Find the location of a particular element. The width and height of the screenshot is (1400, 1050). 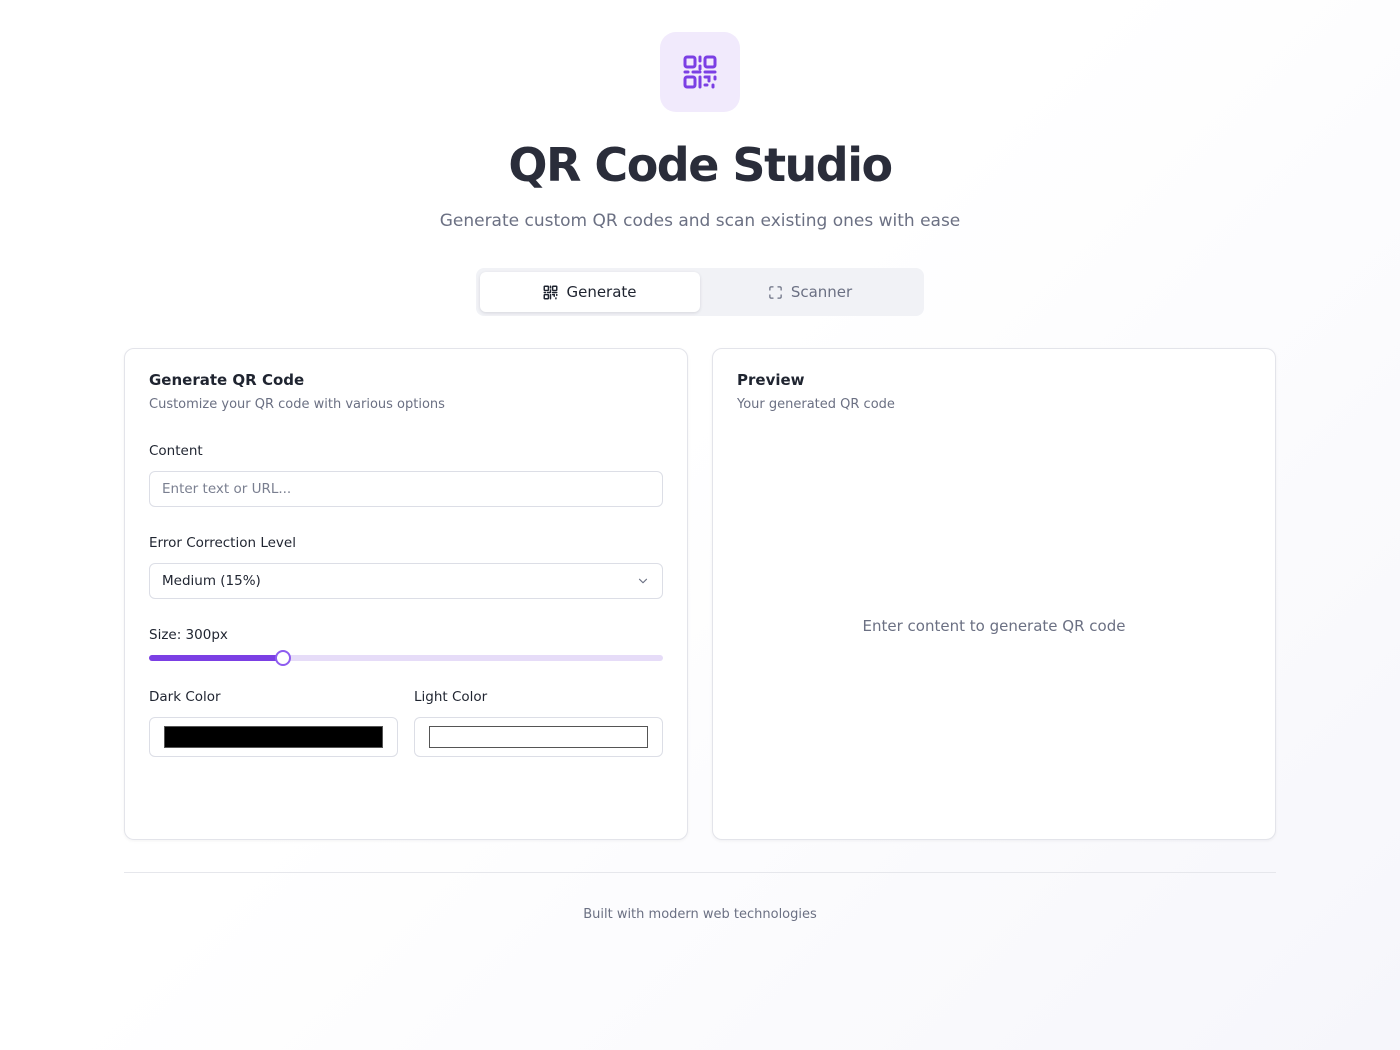

footer-text: Built with modern web technologies is located at coordinates (700, 914).